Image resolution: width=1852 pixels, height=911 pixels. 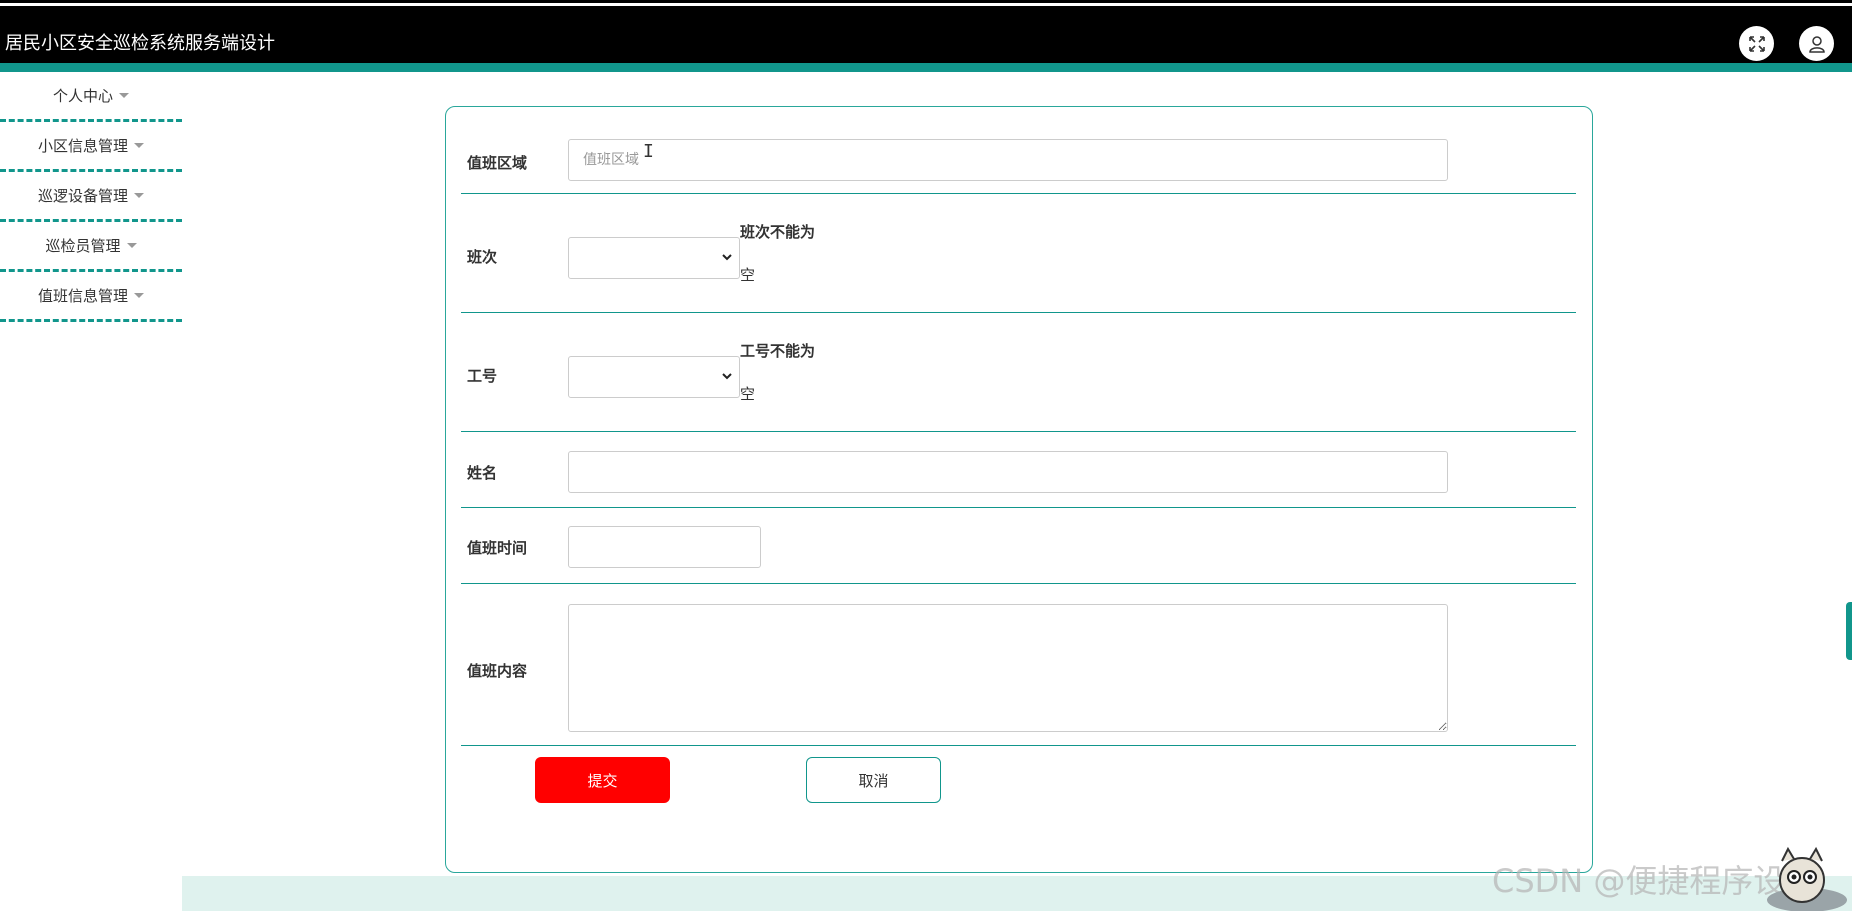 What do you see at coordinates (1018, 372) in the screenshot?
I see `form-row-job-no: 工号 工号不能为 空` at bounding box center [1018, 372].